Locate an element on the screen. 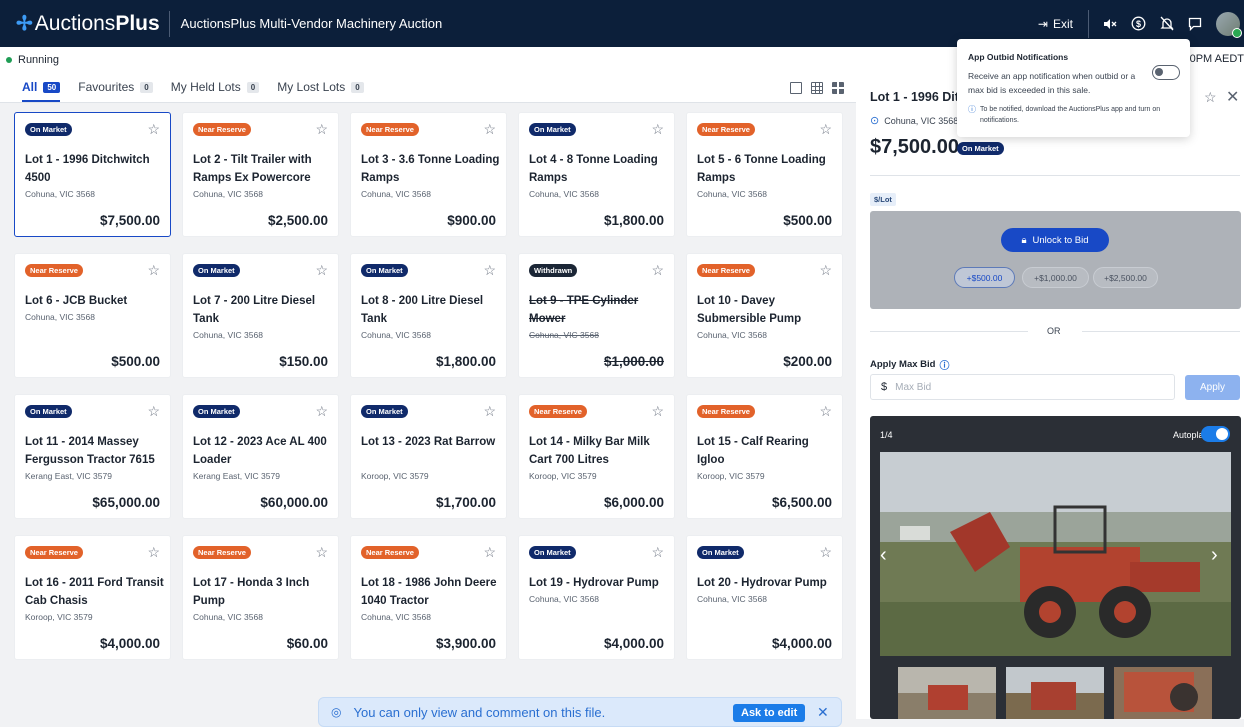  lot-title: Lot 1 - 1996 Ditchwitch 4500 is located at coordinates (95, 169).